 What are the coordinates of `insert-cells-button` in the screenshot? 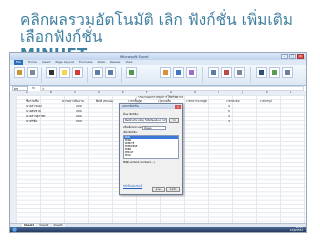 It's located at (213, 72).